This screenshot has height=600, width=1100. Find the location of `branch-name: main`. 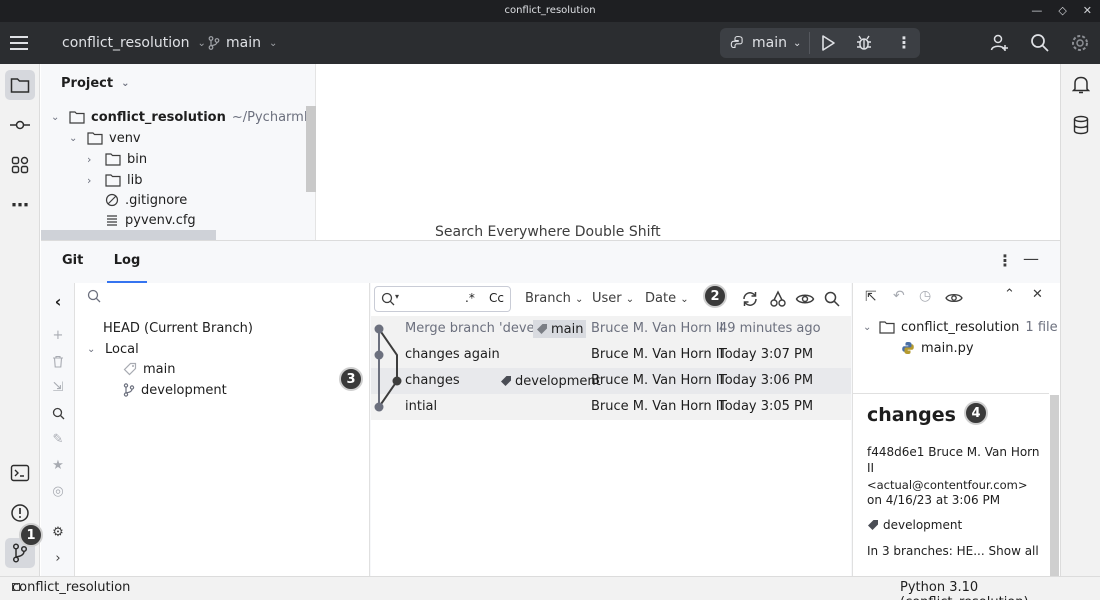

branch-name: main is located at coordinates (243, 43).